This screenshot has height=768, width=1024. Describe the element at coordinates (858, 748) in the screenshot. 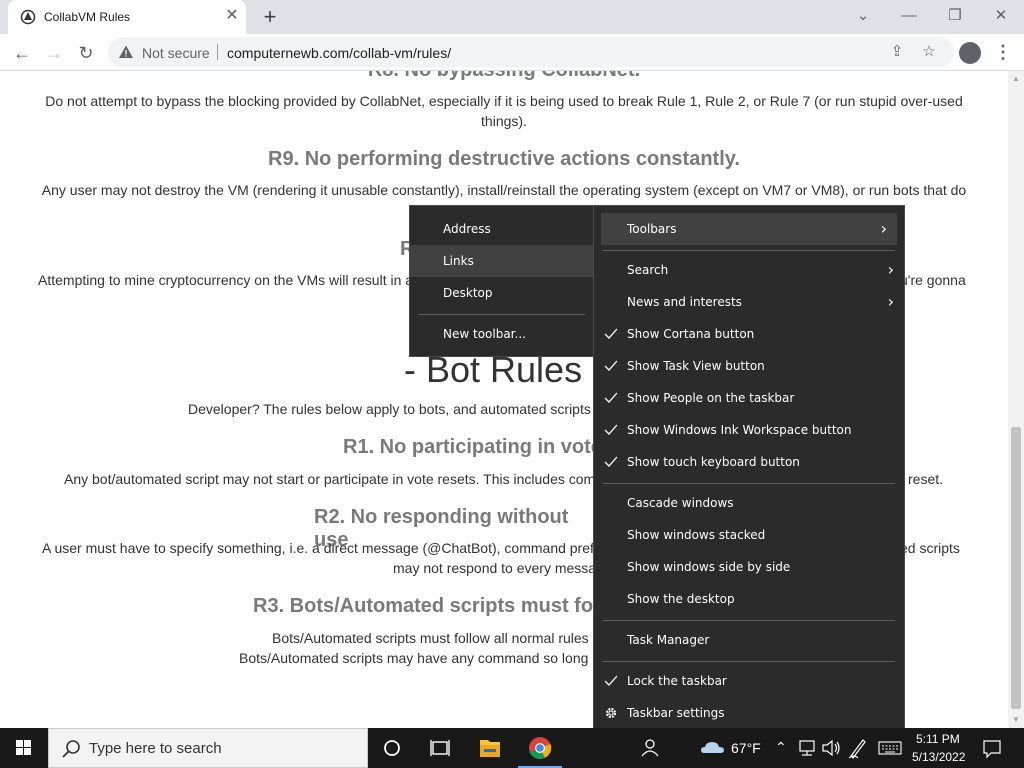

I see `windows-ink-pen-icon` at that location.